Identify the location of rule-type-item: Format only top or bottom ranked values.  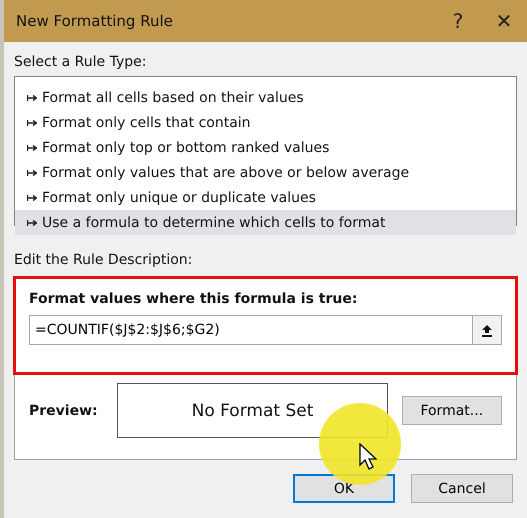
(265, 147).